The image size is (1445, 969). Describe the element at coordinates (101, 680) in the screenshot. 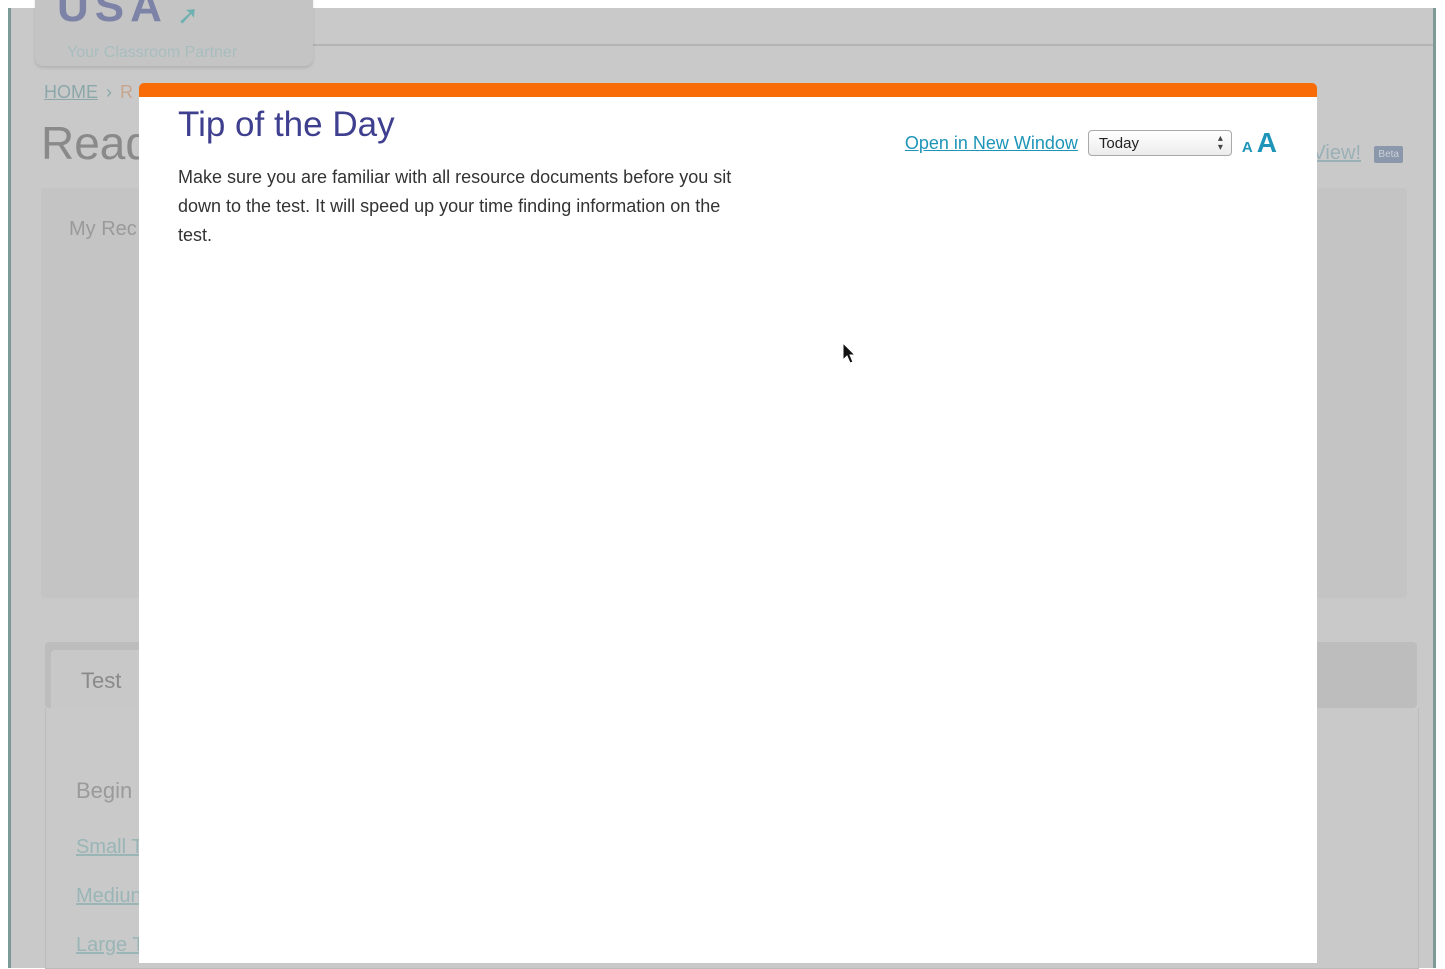

I see `tab-test-label: Test` at that location.